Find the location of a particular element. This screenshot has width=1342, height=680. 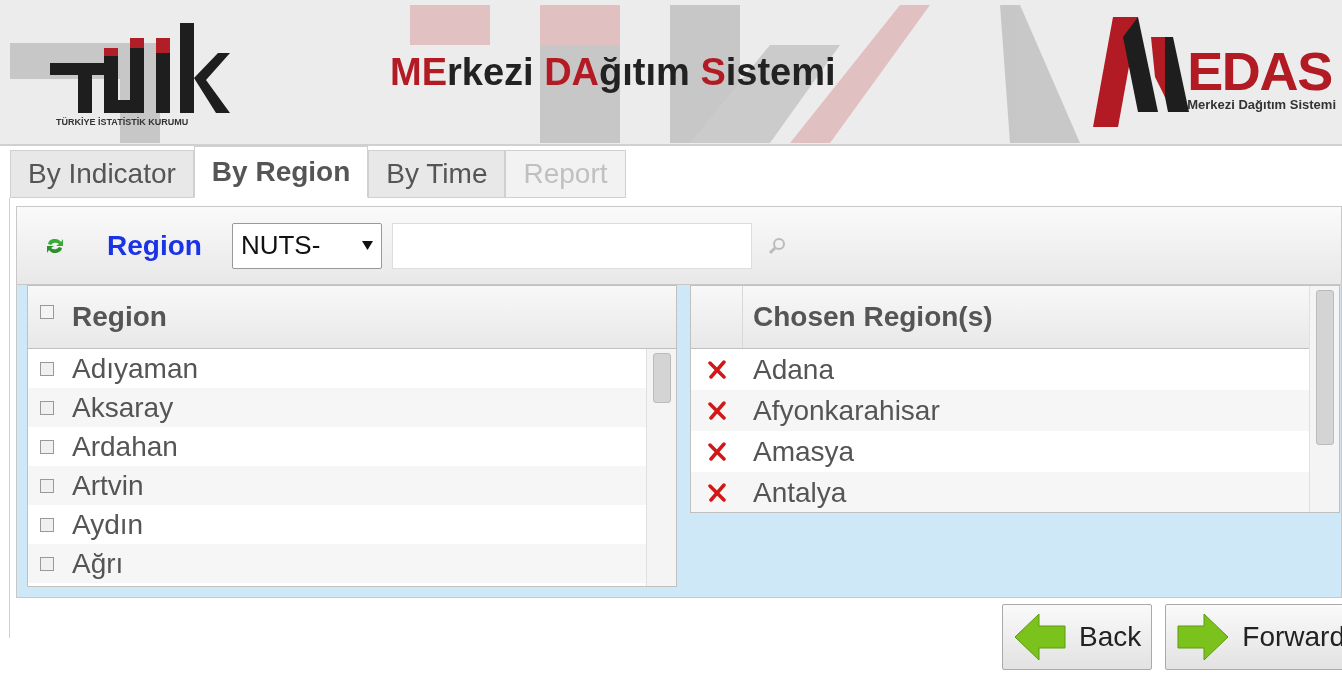

region-name: Aksaray is located at coordinates (123, 407).